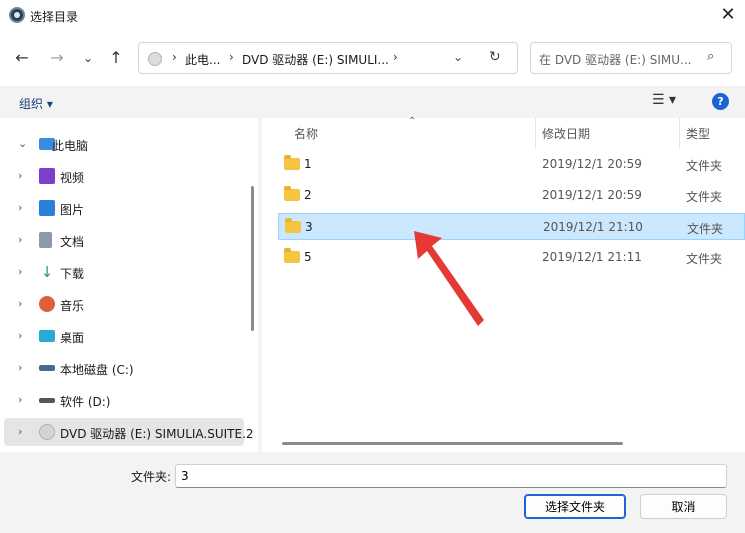 The height and width of the screenshot is (533, 745). I want to click on desktop-icon, so click(47, 336).